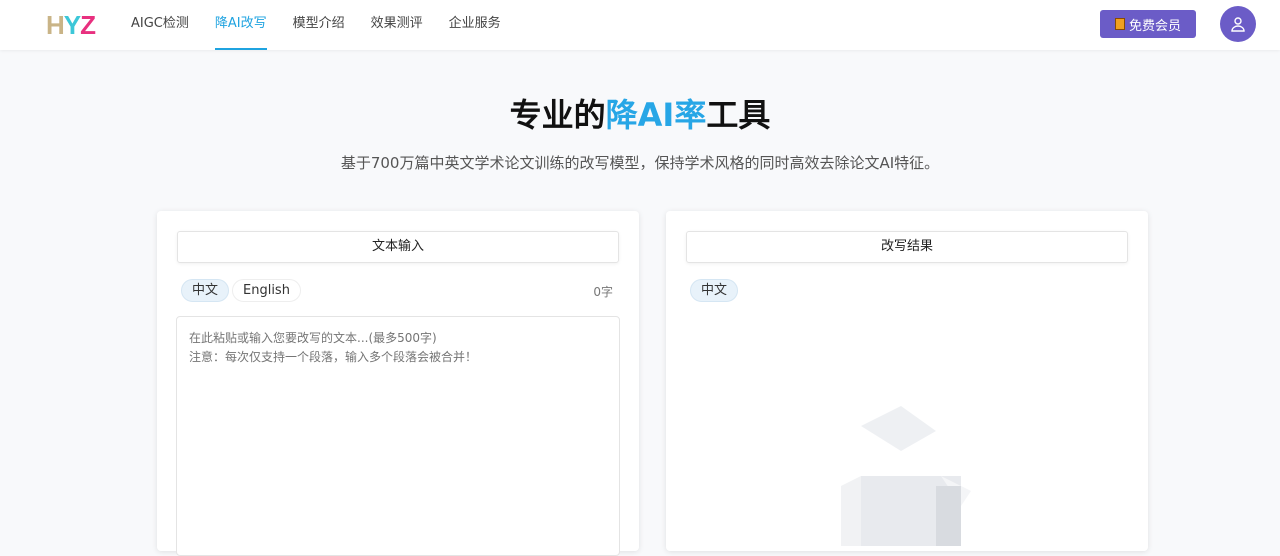  I want to click on logo: HYZ, so click(71, 25).